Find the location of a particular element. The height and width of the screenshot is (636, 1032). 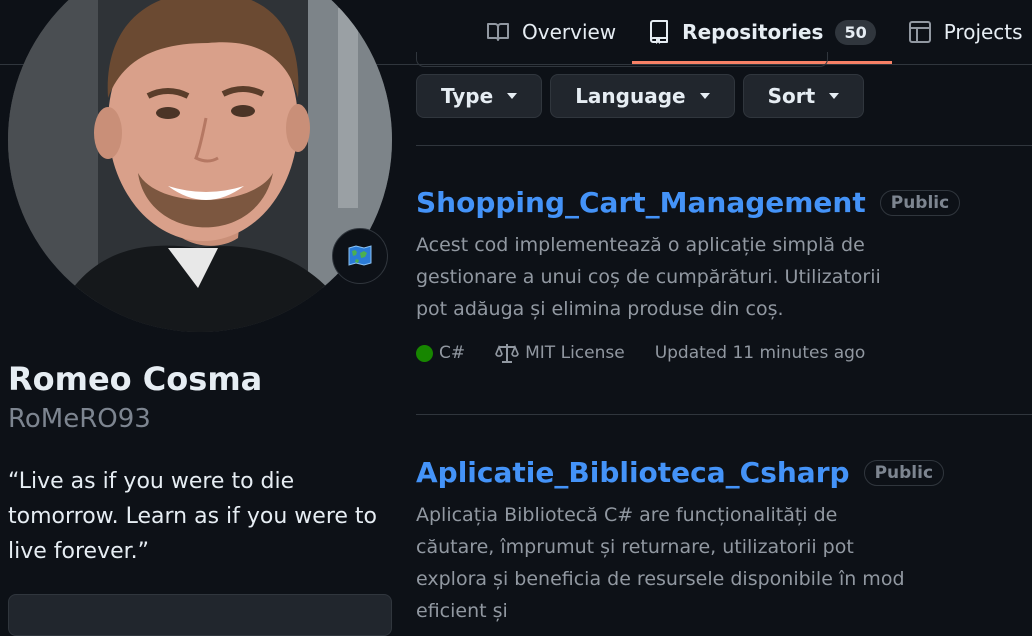

repo-license-label: MIT License is located at coordinates (575, 353).